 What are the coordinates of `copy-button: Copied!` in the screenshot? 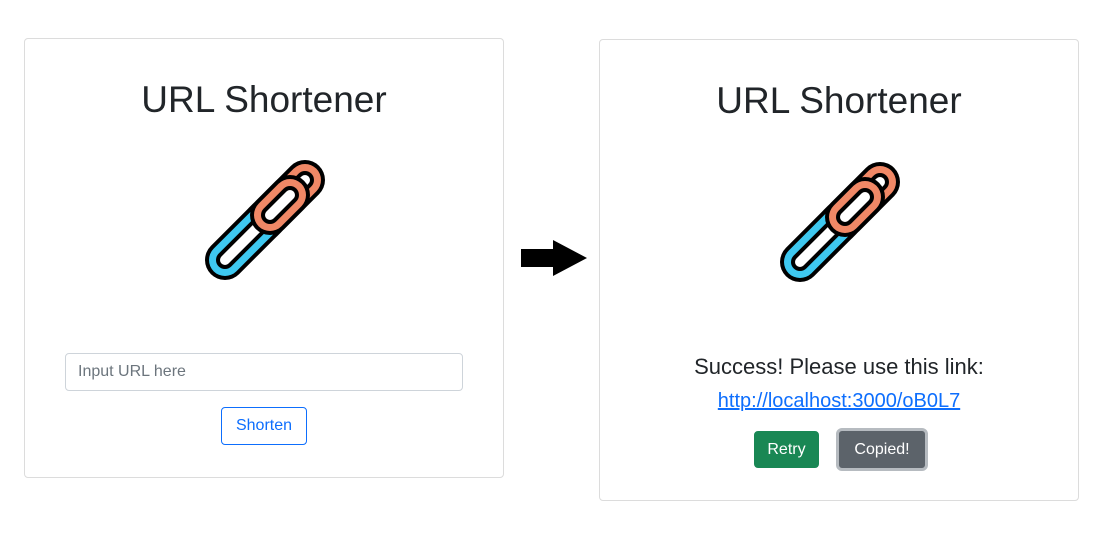 It's located at (882, 449).